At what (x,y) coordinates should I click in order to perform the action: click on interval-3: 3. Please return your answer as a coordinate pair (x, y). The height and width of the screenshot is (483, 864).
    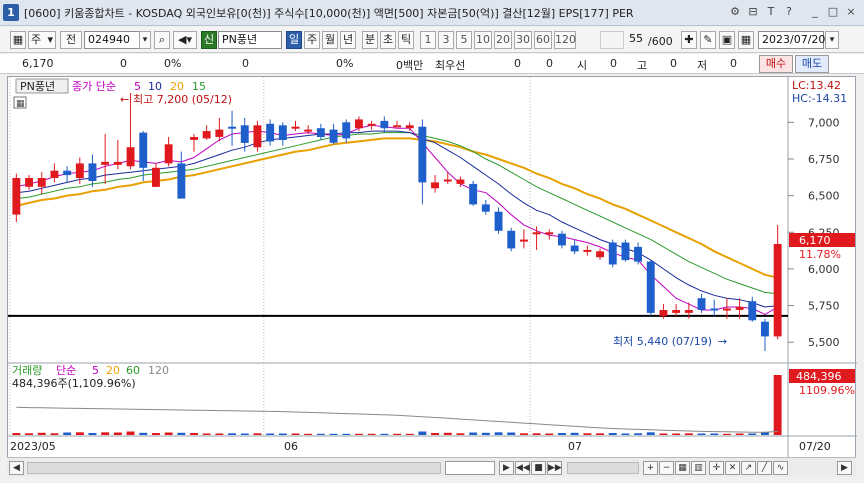
    Looking at the image, I should click on (446, 40).